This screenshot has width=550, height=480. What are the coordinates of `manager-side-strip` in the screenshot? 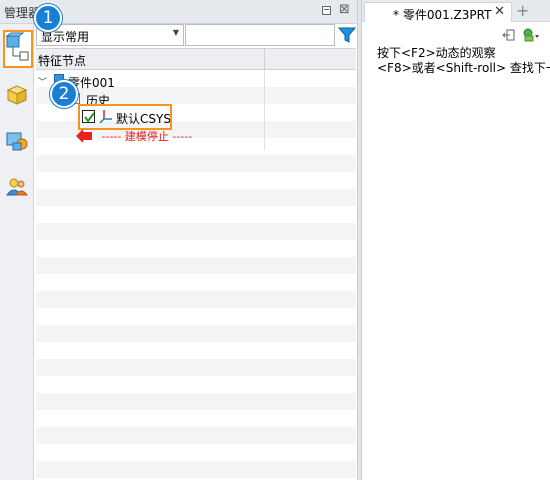 It's located at (17, 252).